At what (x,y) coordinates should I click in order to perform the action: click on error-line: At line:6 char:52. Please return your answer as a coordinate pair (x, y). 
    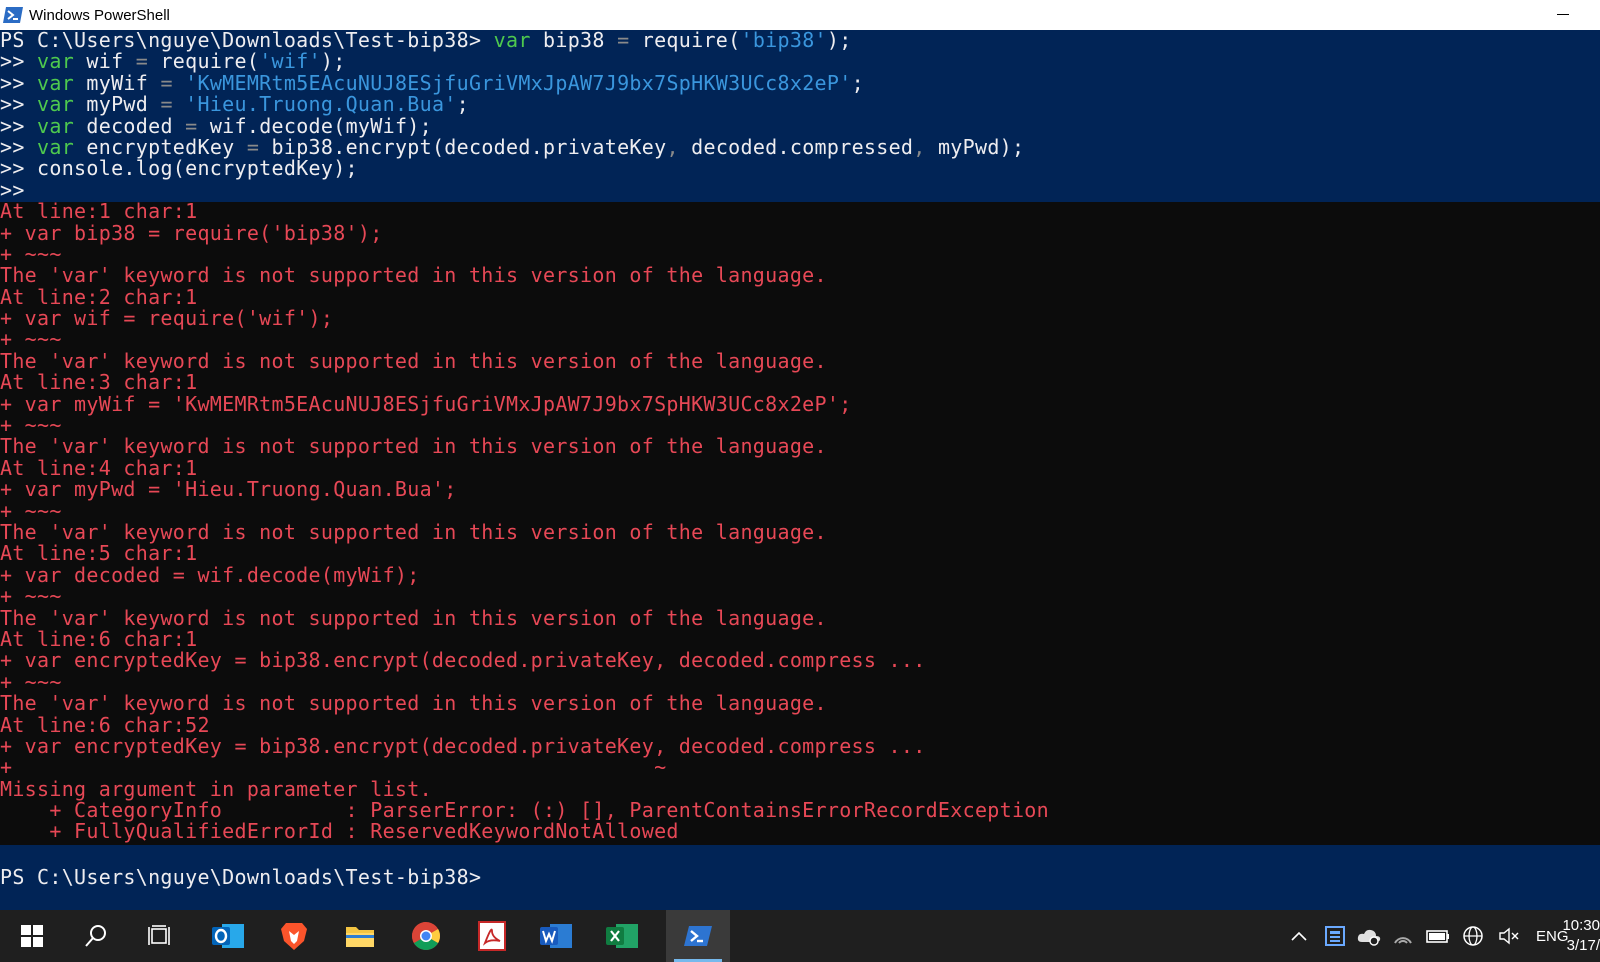
    Looking at the image, I should click on (105, 724).